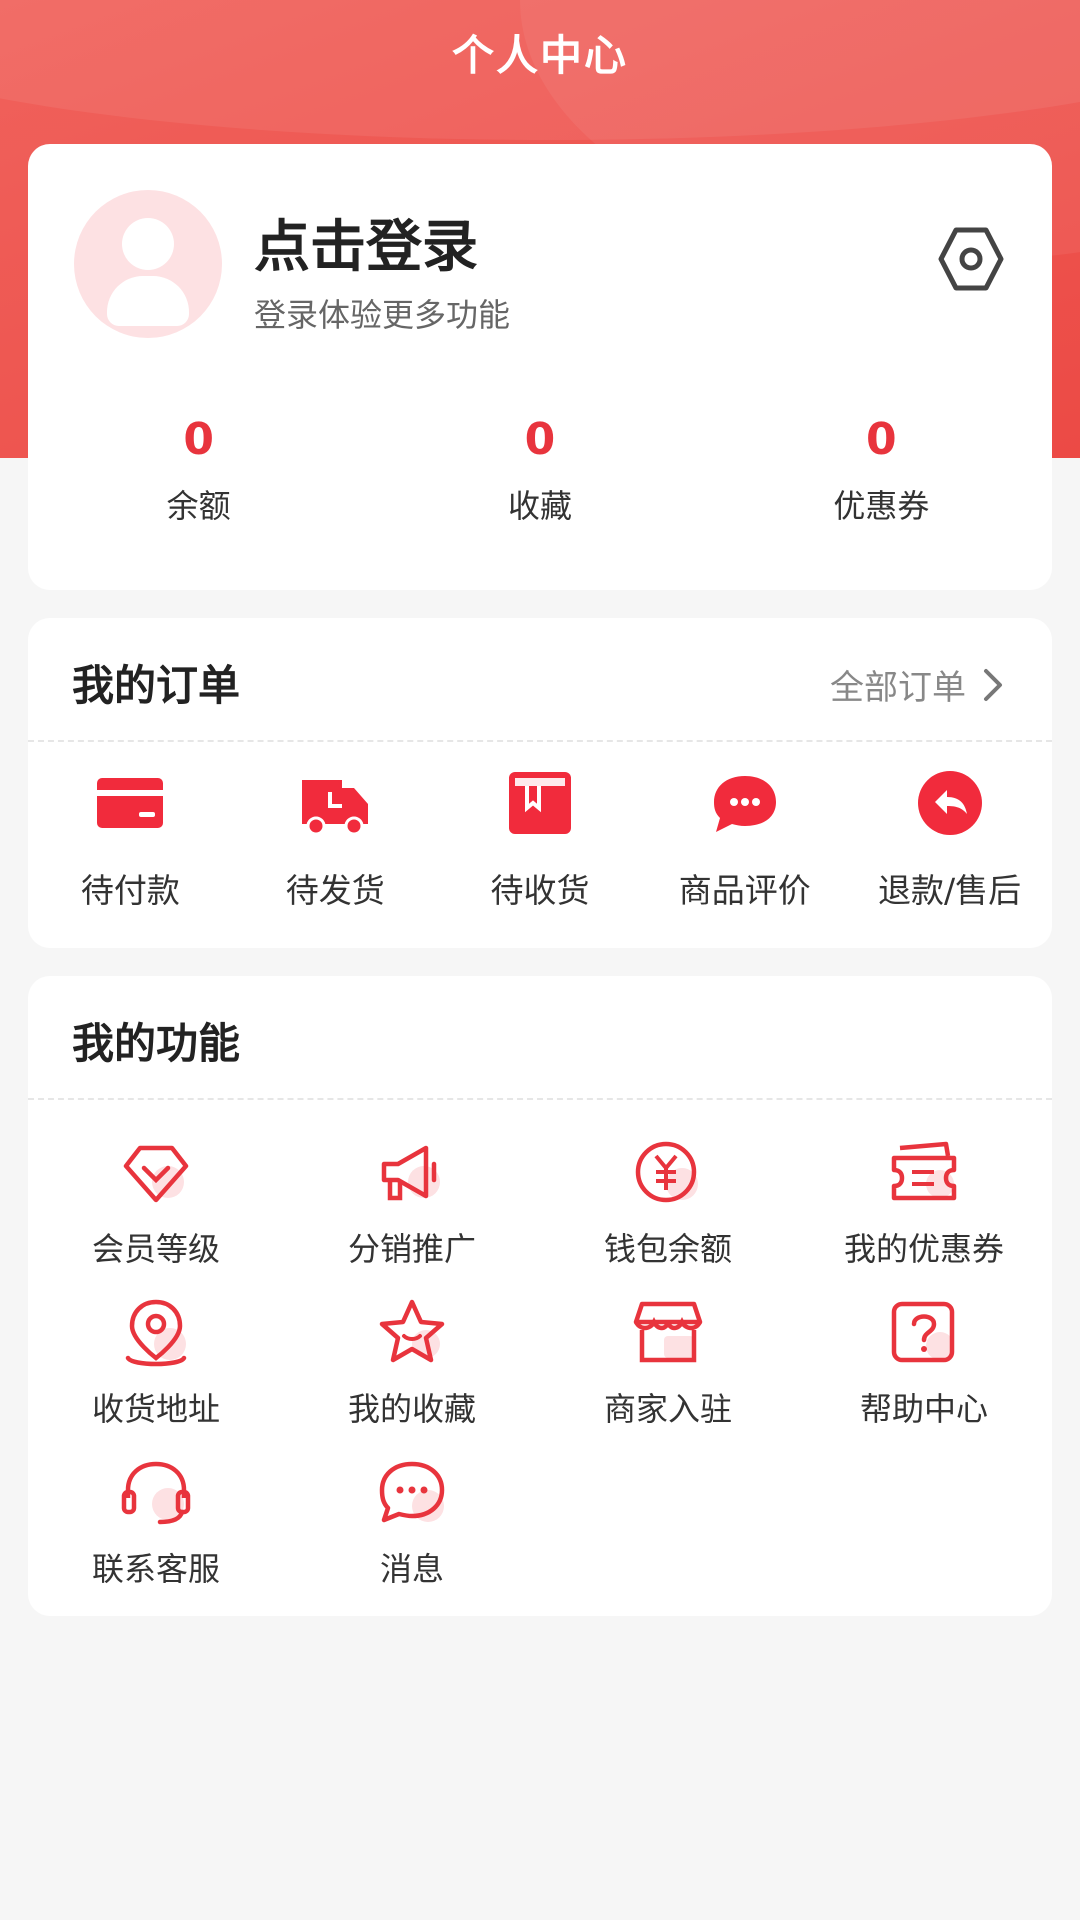  What do you see at coordinates (540, 1038) in the screenshot?
I see `functions-header: 我的功能` at bounding box center [540, 1038].